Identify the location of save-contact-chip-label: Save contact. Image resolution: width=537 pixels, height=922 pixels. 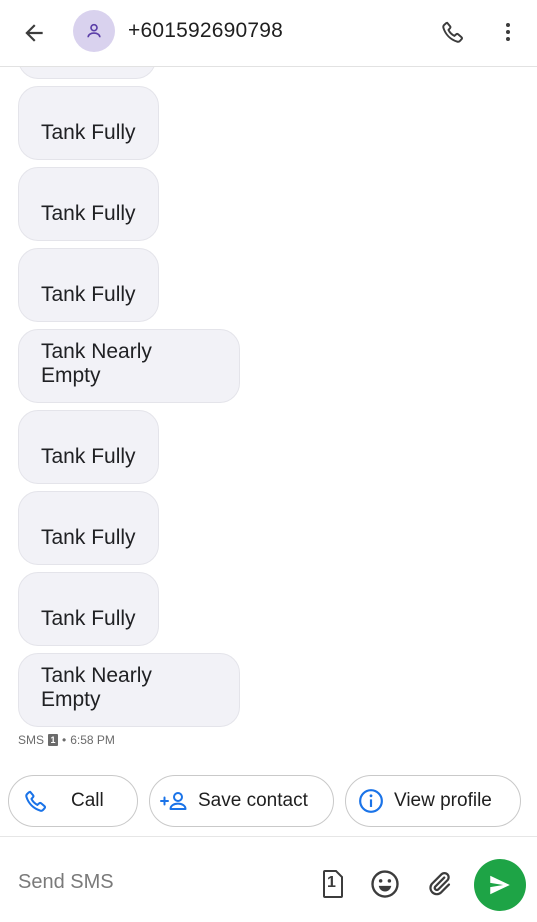
(253, 800).